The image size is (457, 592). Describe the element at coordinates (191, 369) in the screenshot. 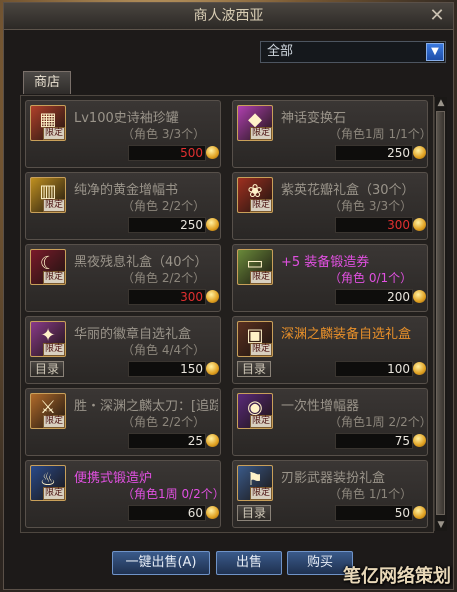

I see `item-price: 150` at that location.